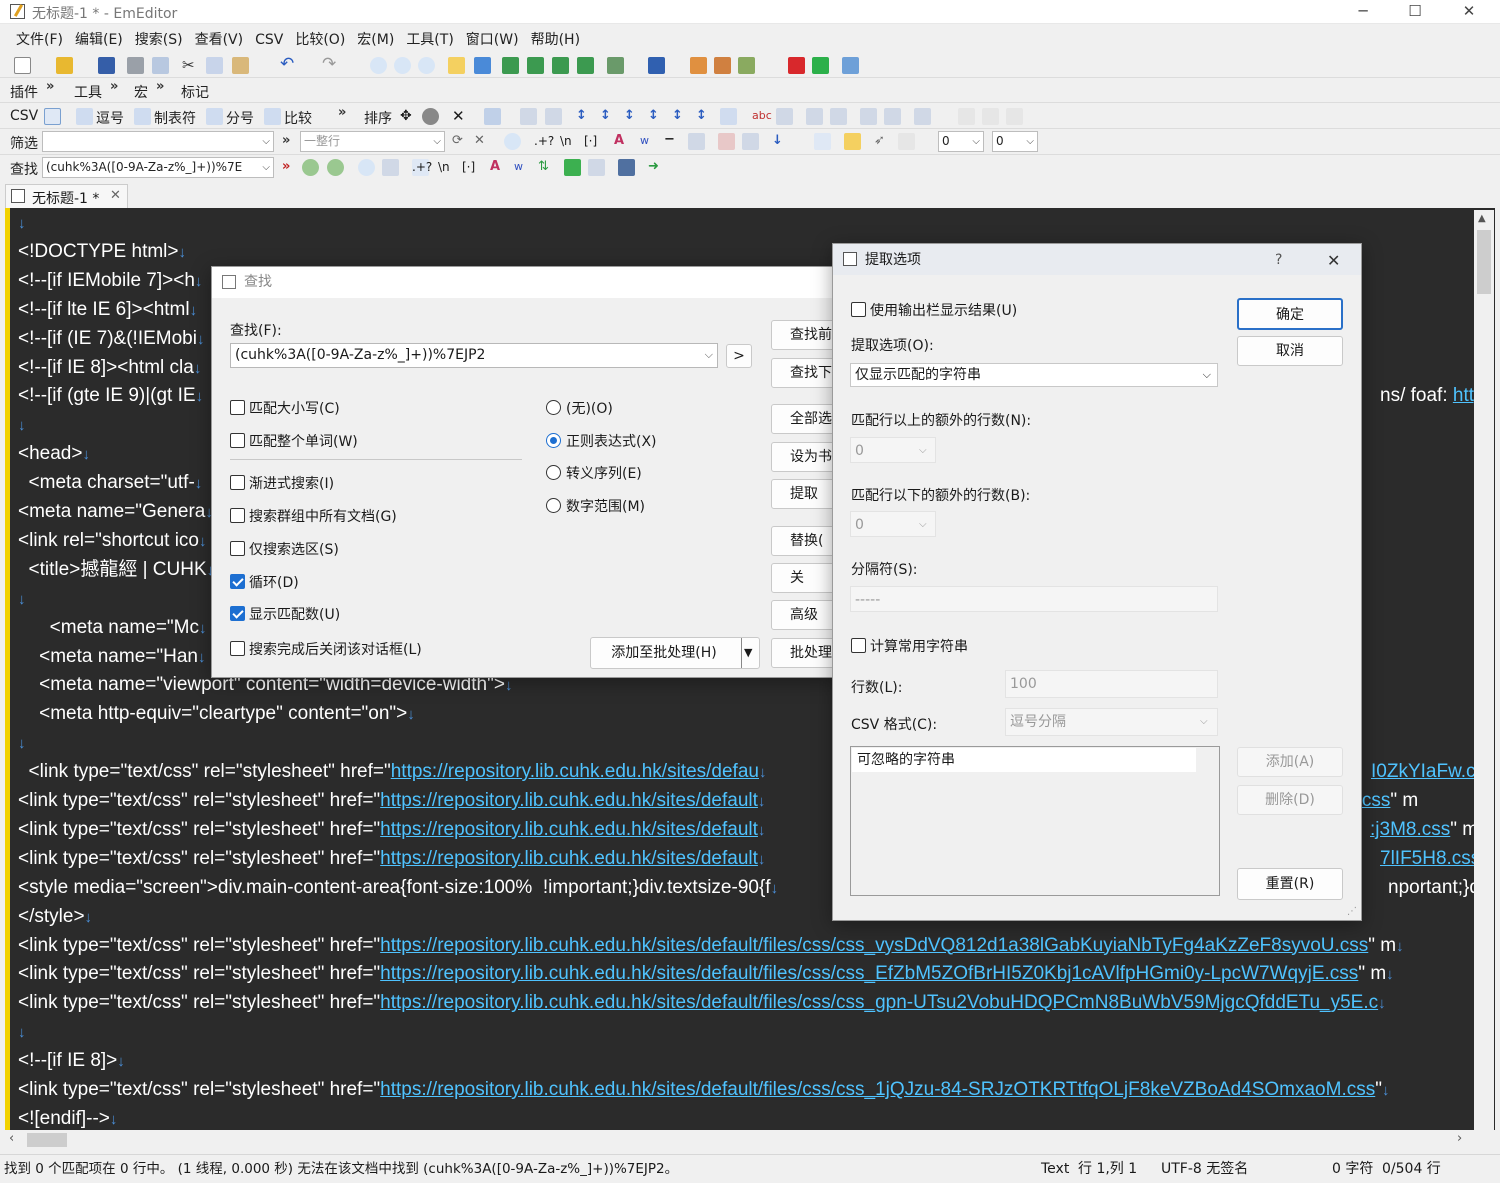  What do you see at coordinates (240, 118) in the screenshot?
I see `semicolon-label: 分号` at bounding box center [240, 118].